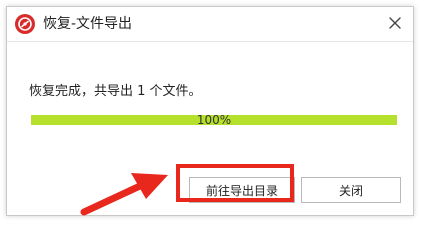 Image resolution: width=426 pixels, height=240 pixels. What do you see at coordinates (124, 194) in the screenshot?
I see `pointer-arrow-icon` at bounding box center [124, 194].